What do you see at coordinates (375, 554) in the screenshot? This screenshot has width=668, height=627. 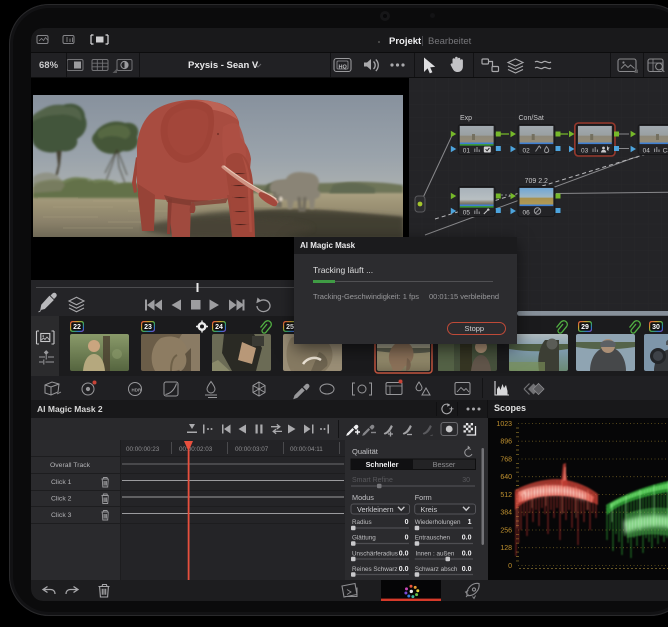 I see `svg-text: Unschärferadius` at bounding box center [375, 554].